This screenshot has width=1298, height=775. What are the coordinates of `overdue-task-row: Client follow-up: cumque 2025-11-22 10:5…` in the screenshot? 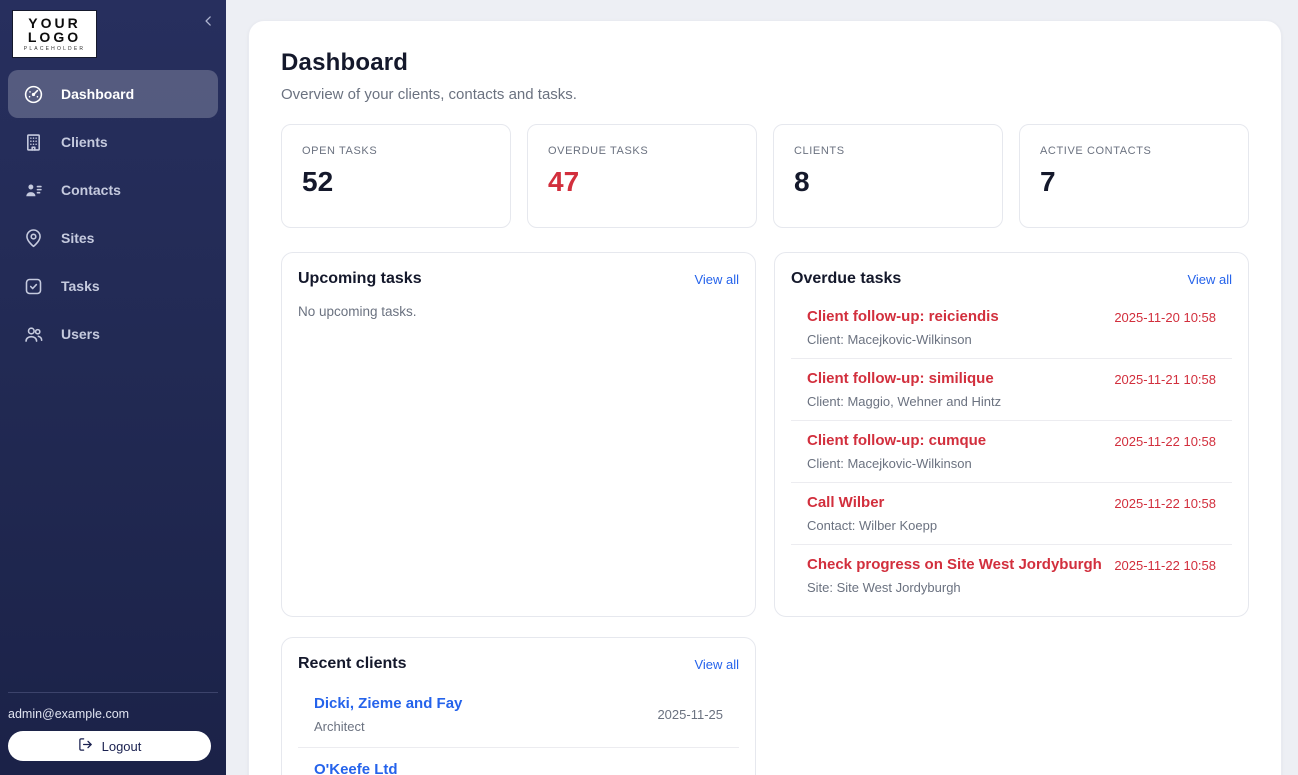 It's located at (1011, 451).